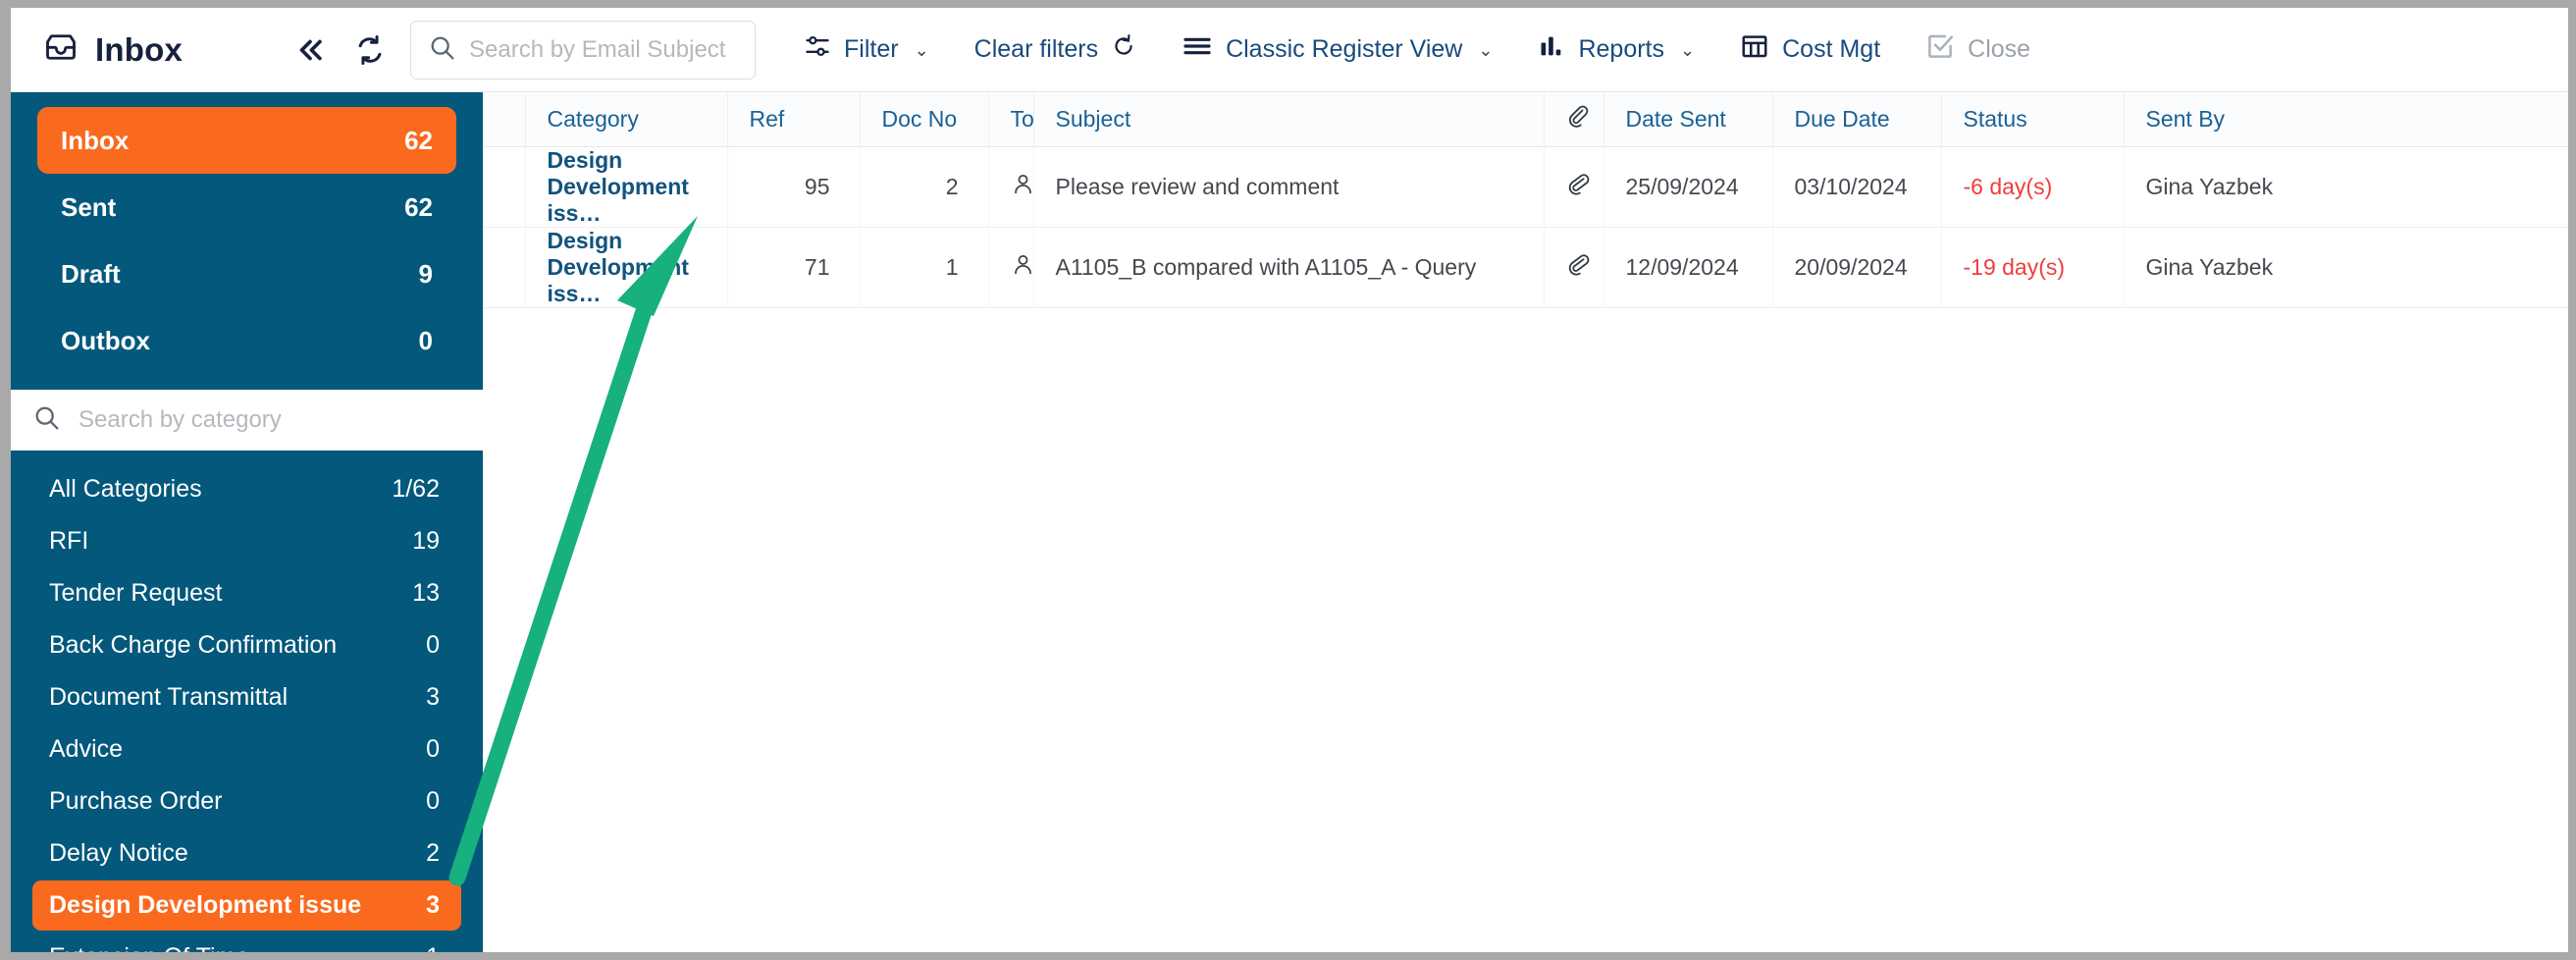  What do you see at coordinates (924, 267) in the screenshot?
I see `cell-doc-no: 1` at bounding box center [924, 267].